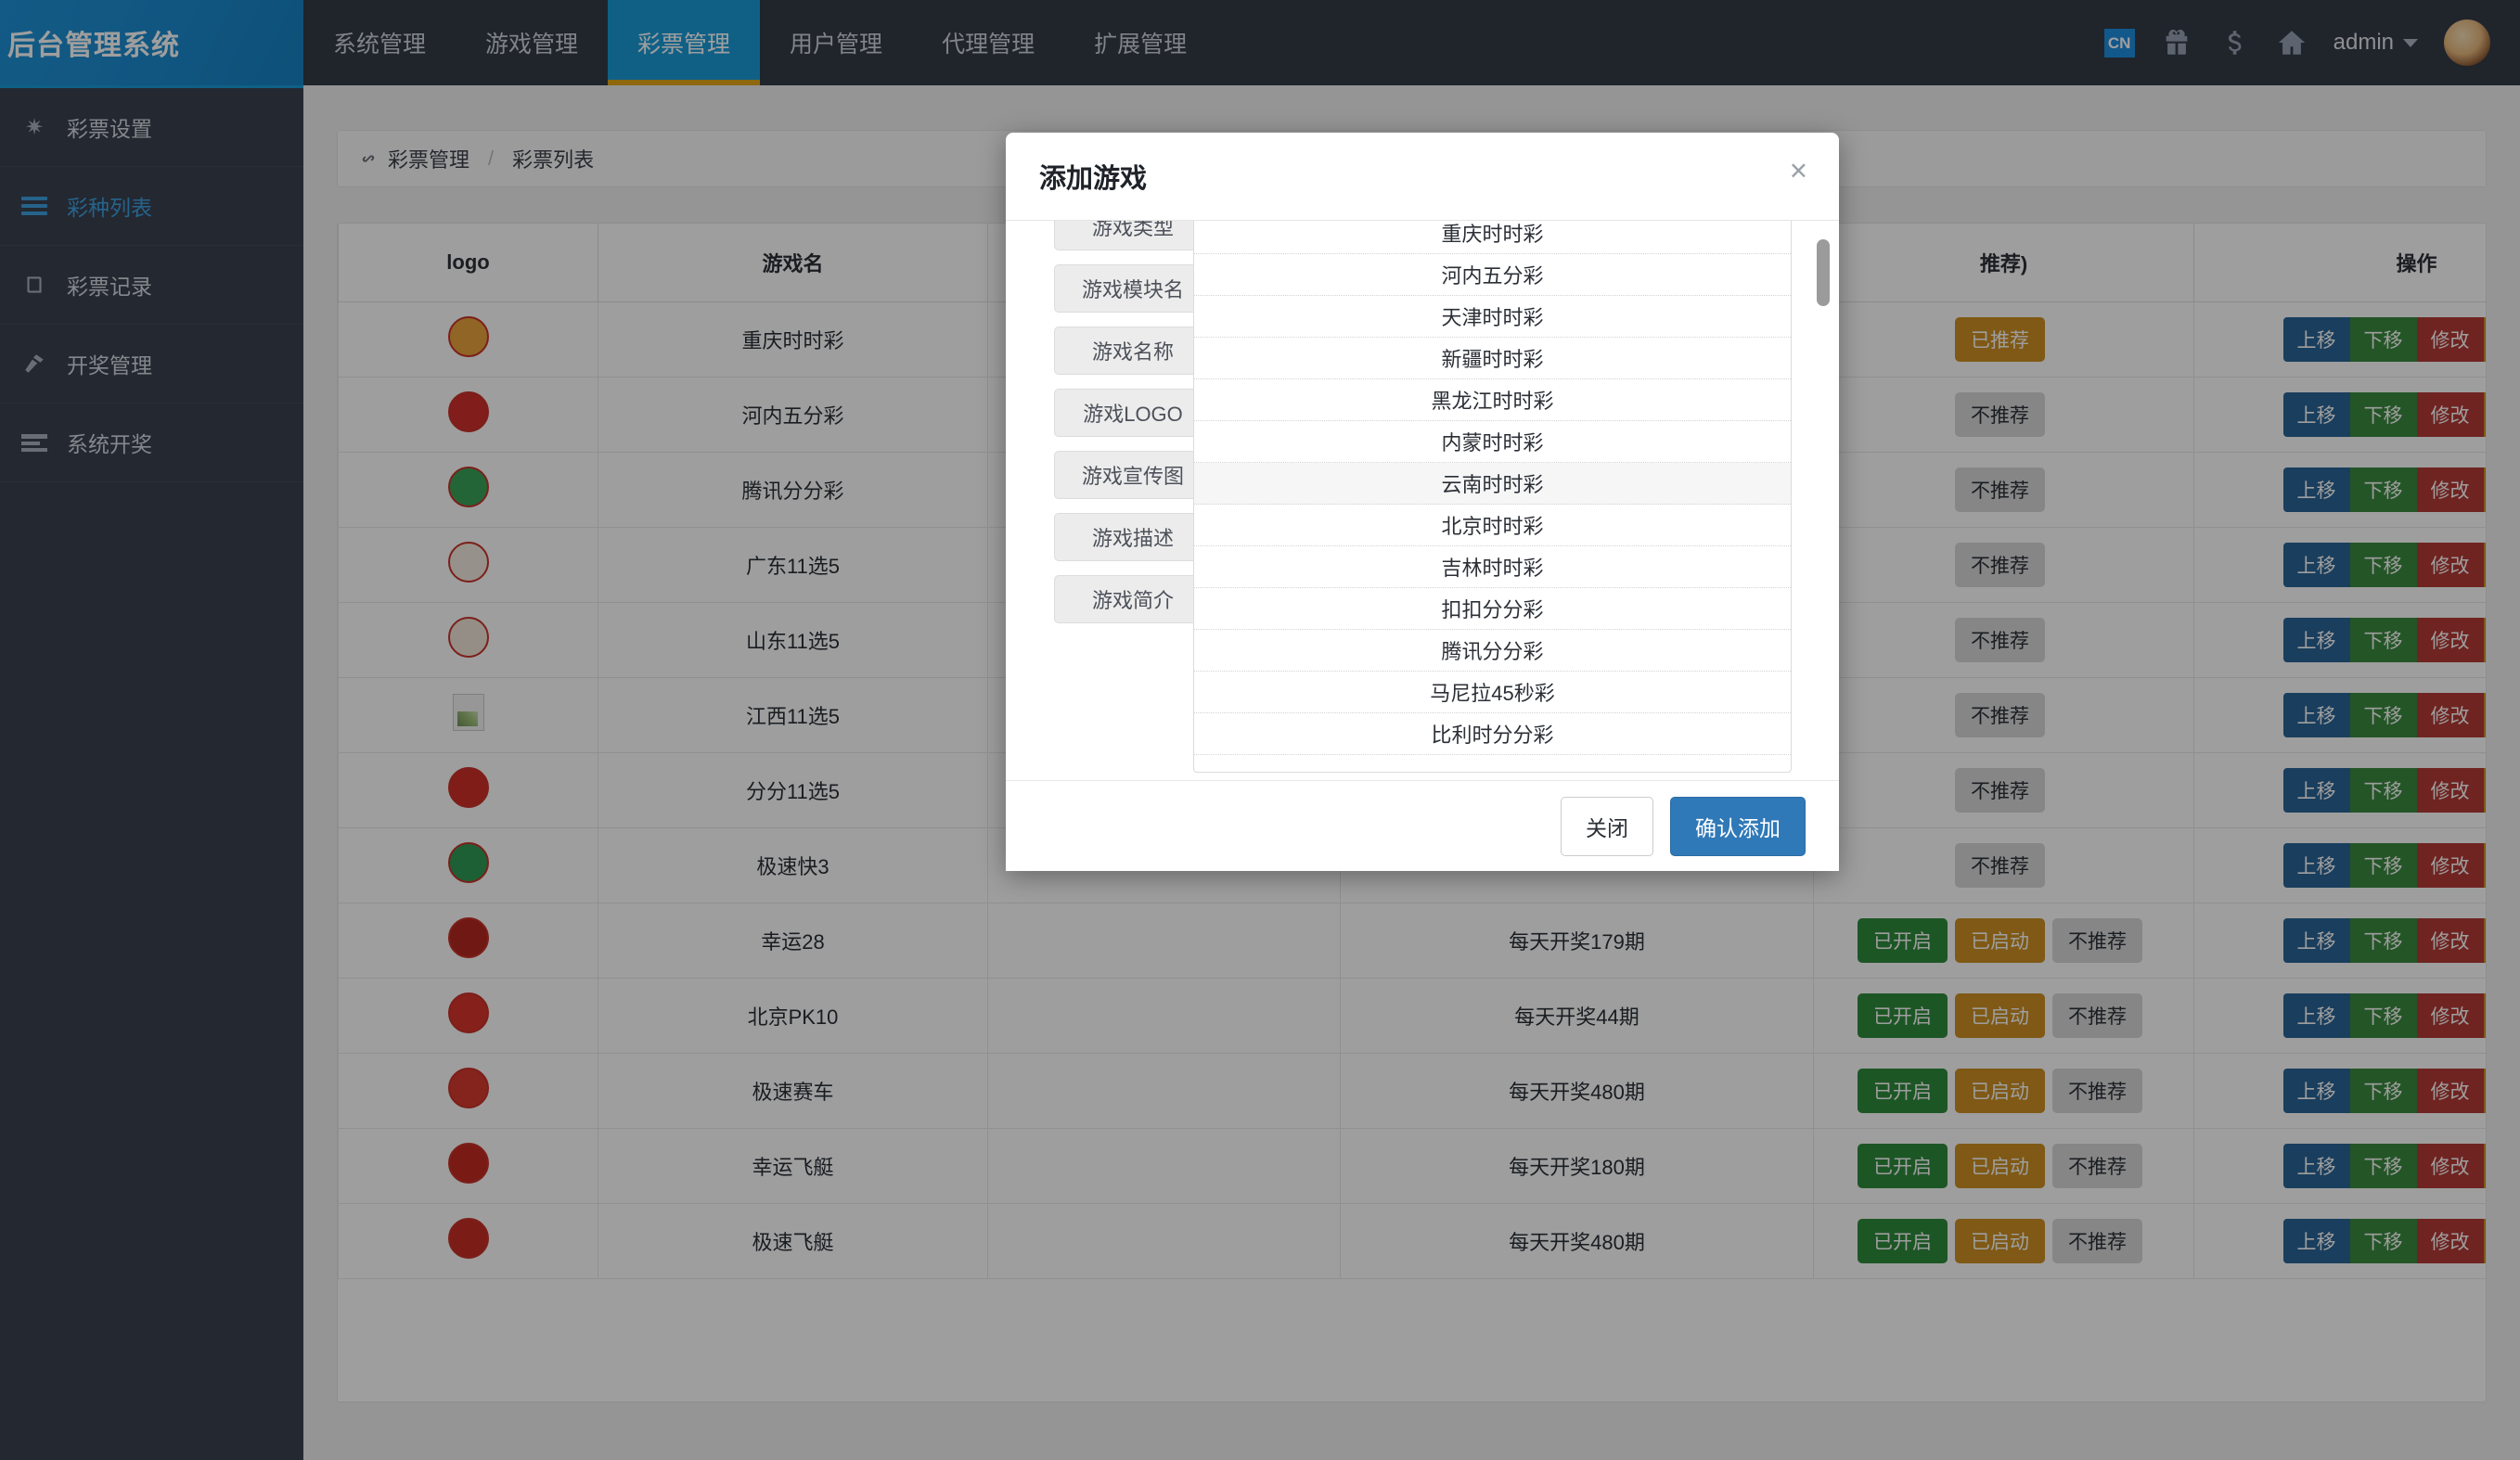 This screenshot has width=2520, height=1460. Describe the element at coordinates (1492, 651) in the screenshot. I see `dropdown-option: 腾讯分分彩` at that location.